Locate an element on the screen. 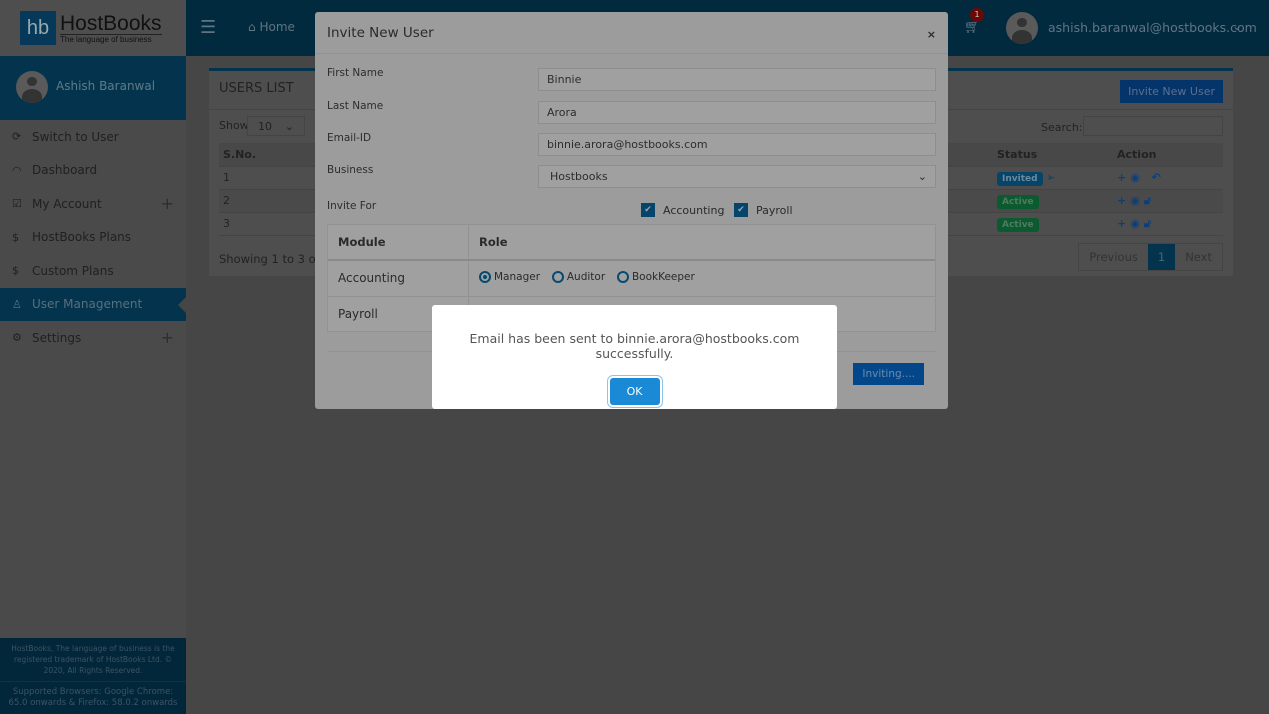  payroll-checkbox: ✔ Payroll is located at coordinates (763, 210).